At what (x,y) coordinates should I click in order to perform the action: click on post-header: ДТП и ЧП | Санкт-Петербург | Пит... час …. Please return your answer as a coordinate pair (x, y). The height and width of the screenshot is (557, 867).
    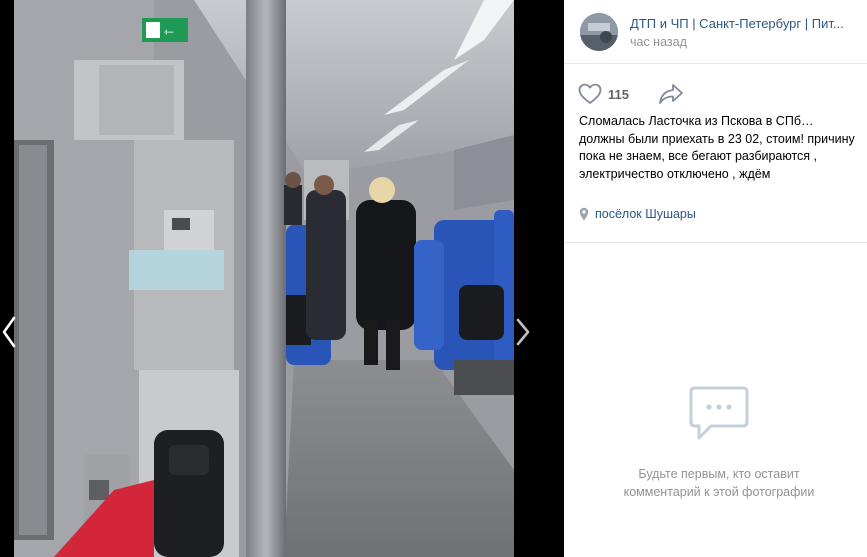
    Looking at the image, I should click on (715, 32).